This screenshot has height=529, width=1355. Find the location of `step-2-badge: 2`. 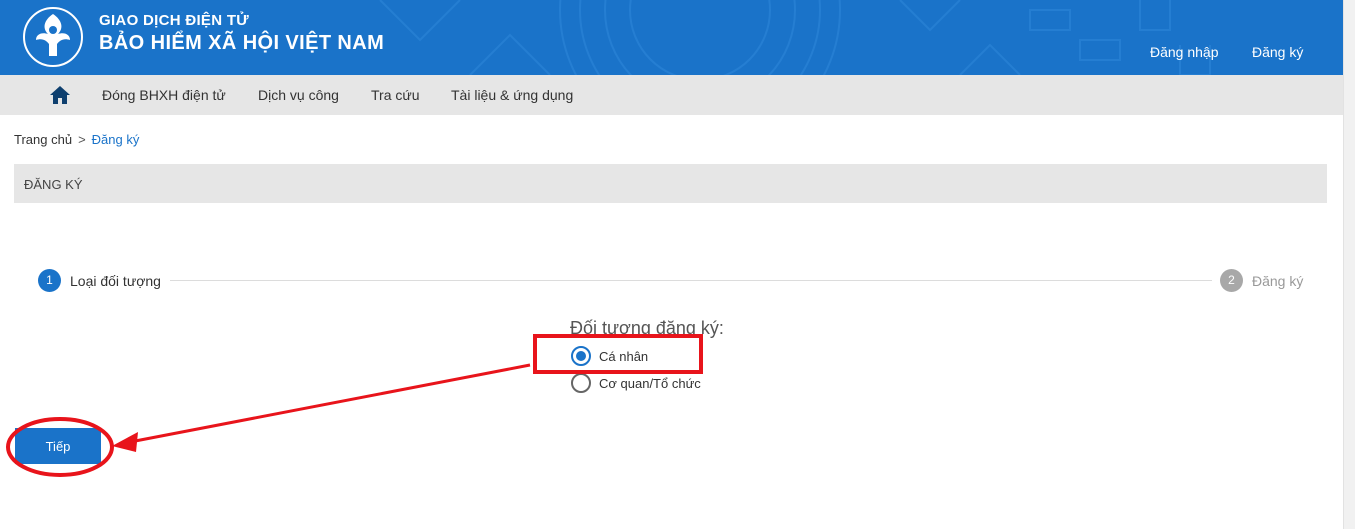

step-2-badge: 2 is located at coordinates (1231, 280).